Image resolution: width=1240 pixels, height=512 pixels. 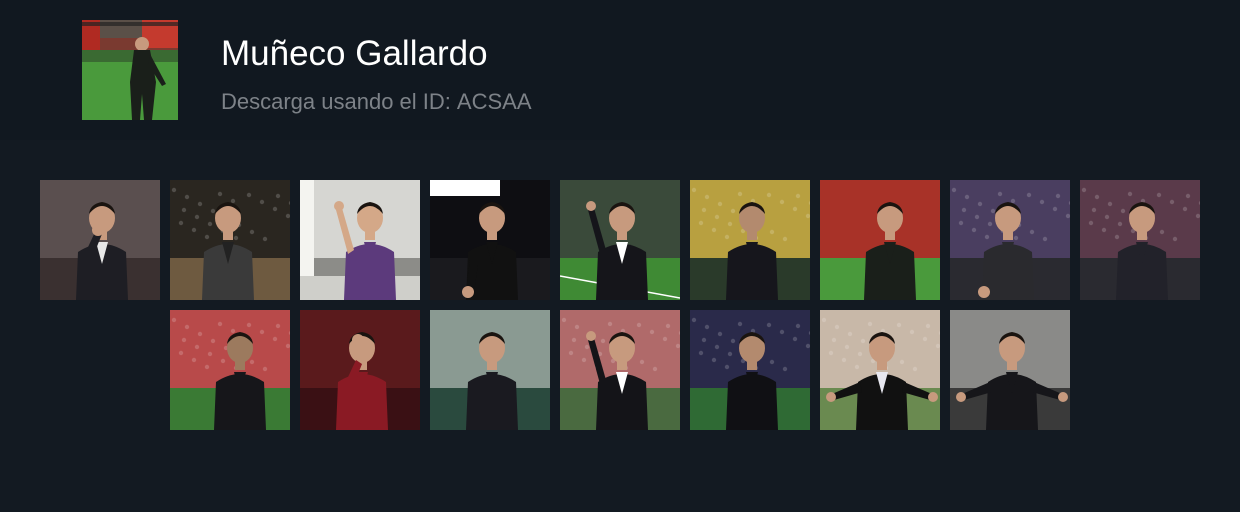 What do you see at coordinates (354, 53) in the screenshot?
I see `pack-title: Muñeco Gallardo` at bounding box center [354, 53].